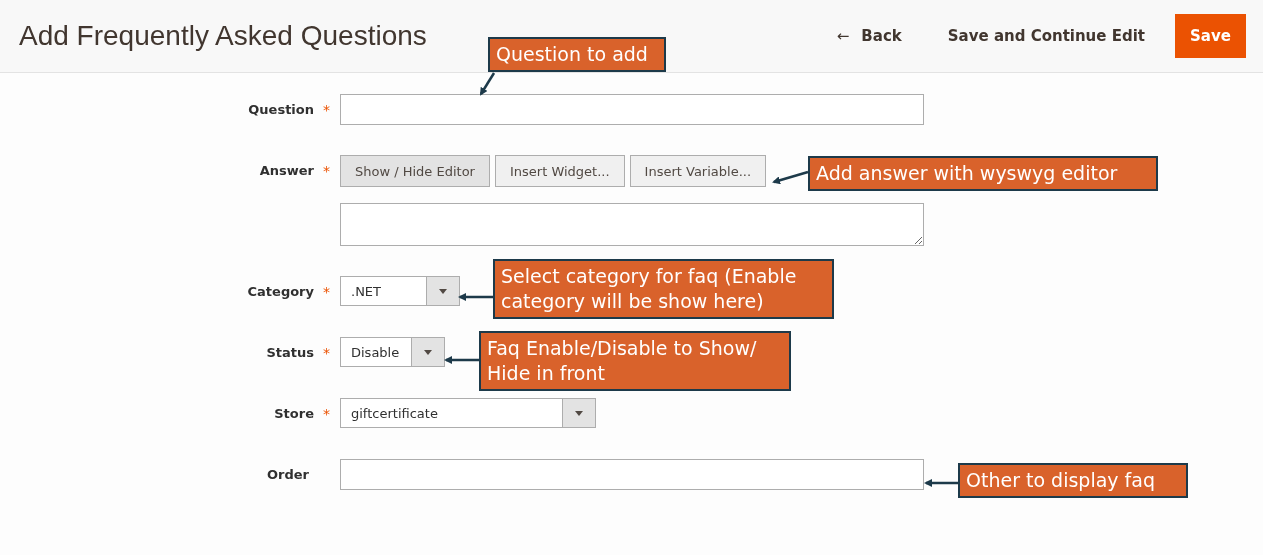 This screenshot has height=555, width=1263. What do you see at coordinates (288, 474) in the screenshot?
I see `field-label: Order` at bounding box center [288, 474].